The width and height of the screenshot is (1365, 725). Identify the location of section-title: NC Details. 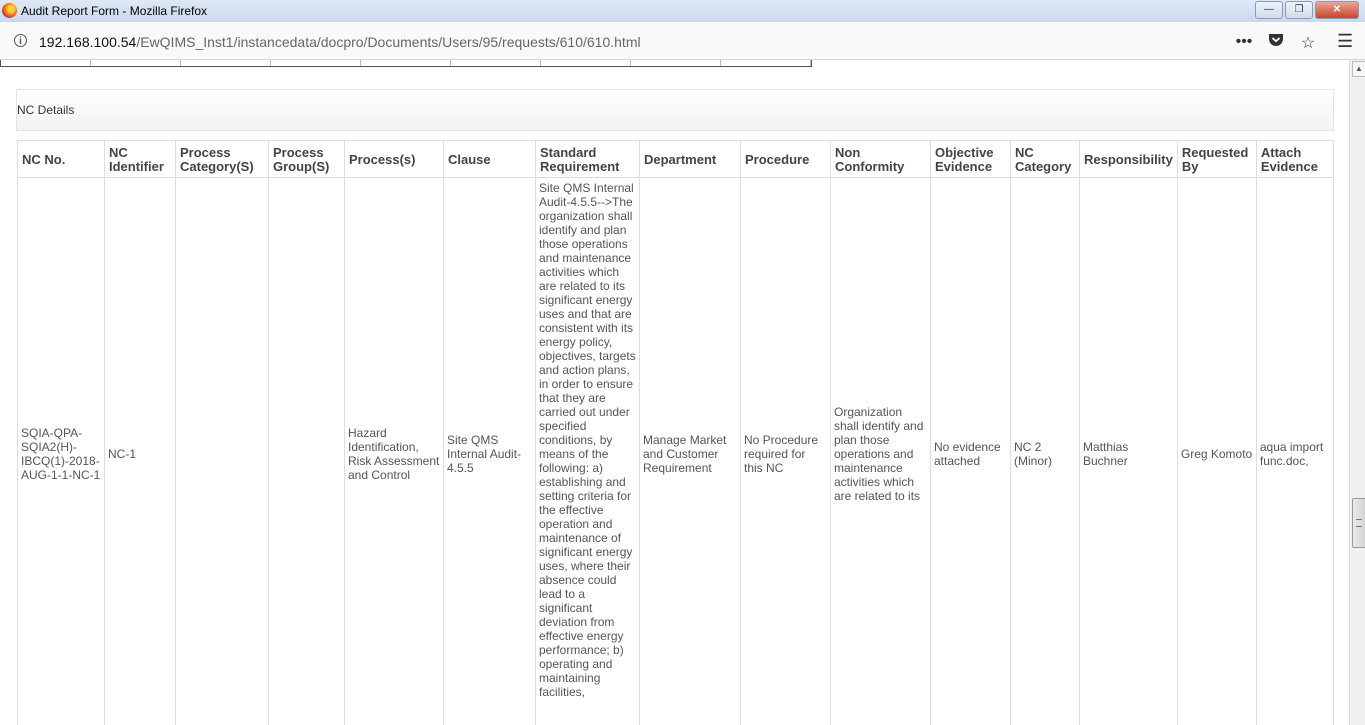
(46, 110).